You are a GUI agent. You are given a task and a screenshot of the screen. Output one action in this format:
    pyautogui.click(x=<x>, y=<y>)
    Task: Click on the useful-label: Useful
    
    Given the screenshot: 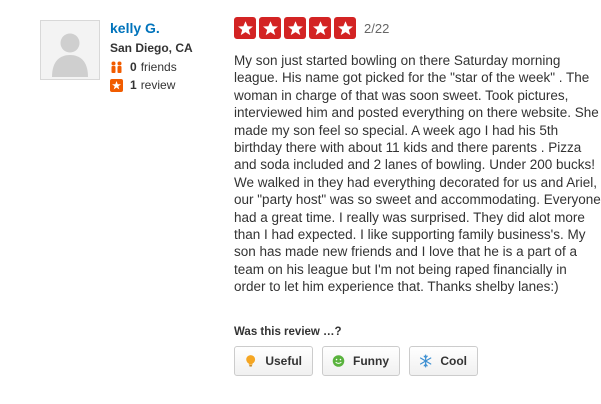 What is the action you would take?
    pyautogui.click(x=283, y=361)
    